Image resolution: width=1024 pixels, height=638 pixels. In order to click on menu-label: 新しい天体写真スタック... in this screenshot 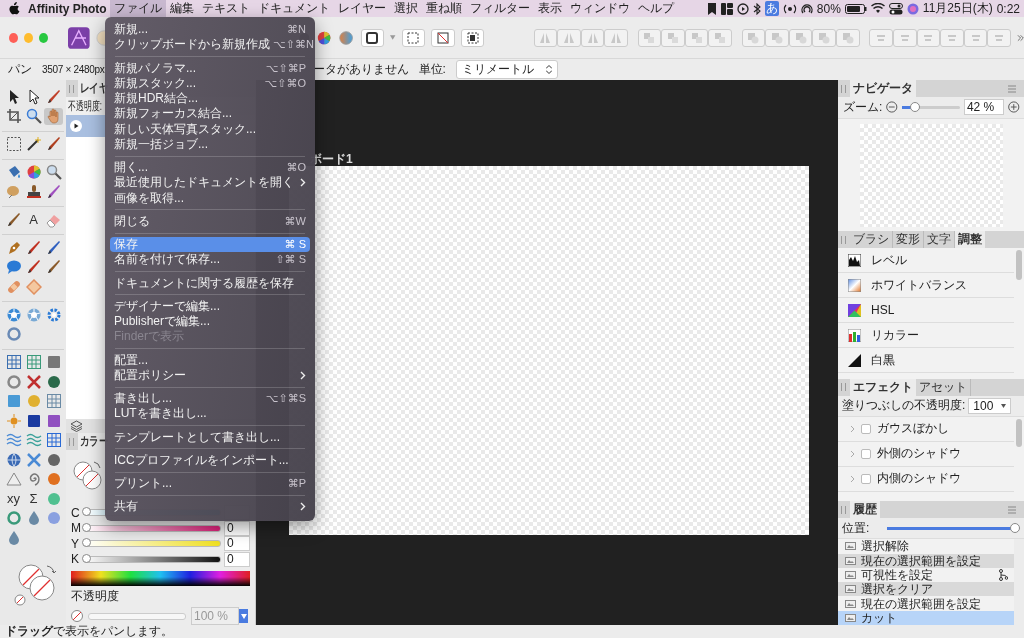, I will do `click(185, 129)`.